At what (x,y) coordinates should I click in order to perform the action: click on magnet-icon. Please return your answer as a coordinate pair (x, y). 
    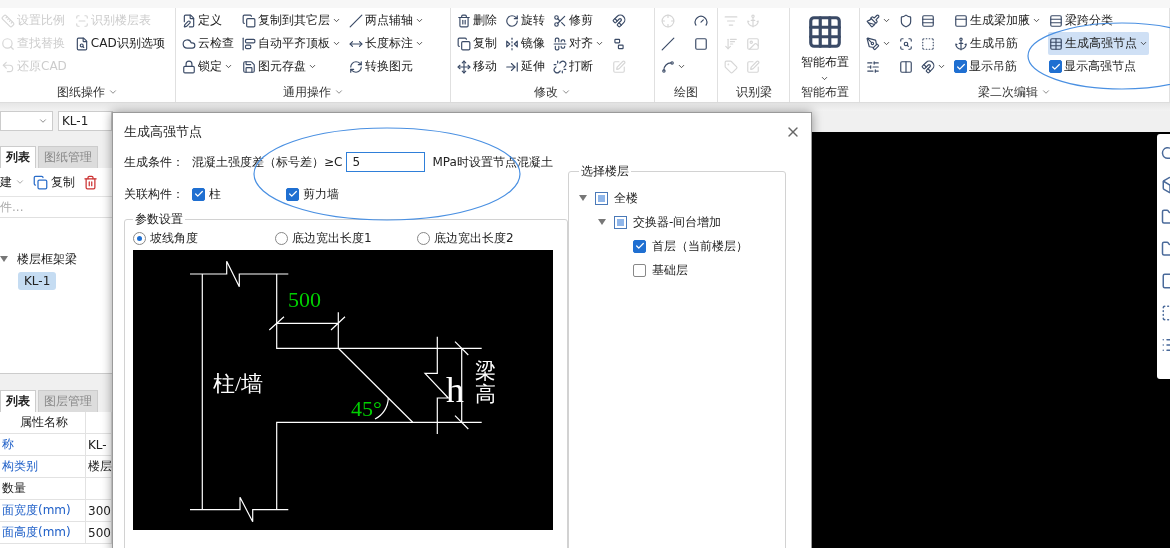
    Looking at the image, I should click on (619, 20).